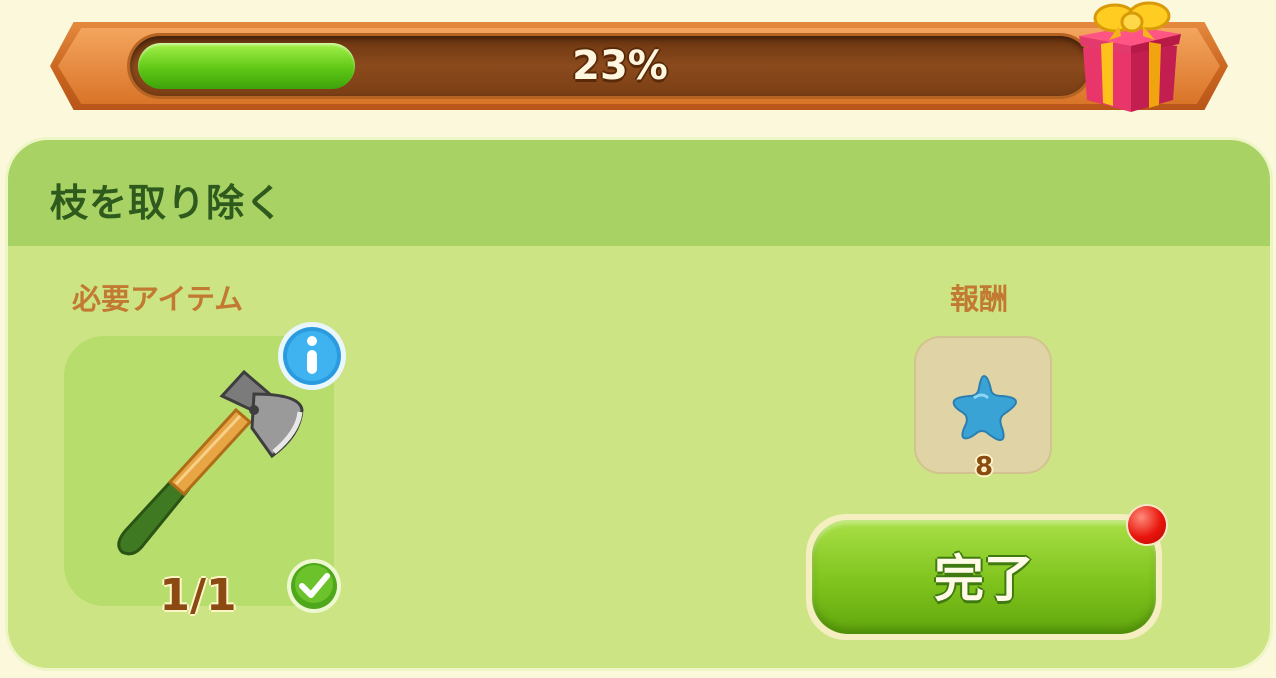 The image size is (1276, 678). I want to click on gift-box-icon, so click(1130, 57).